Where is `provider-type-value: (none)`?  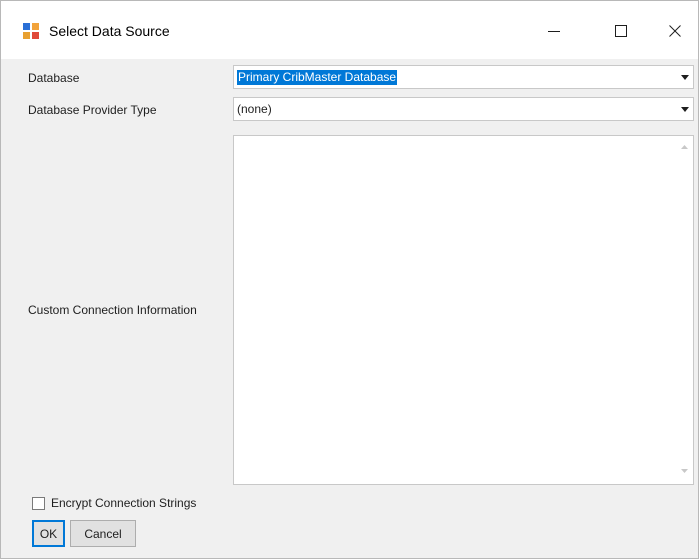
provider-type-value: (none) is located at coordinates (254, 109).